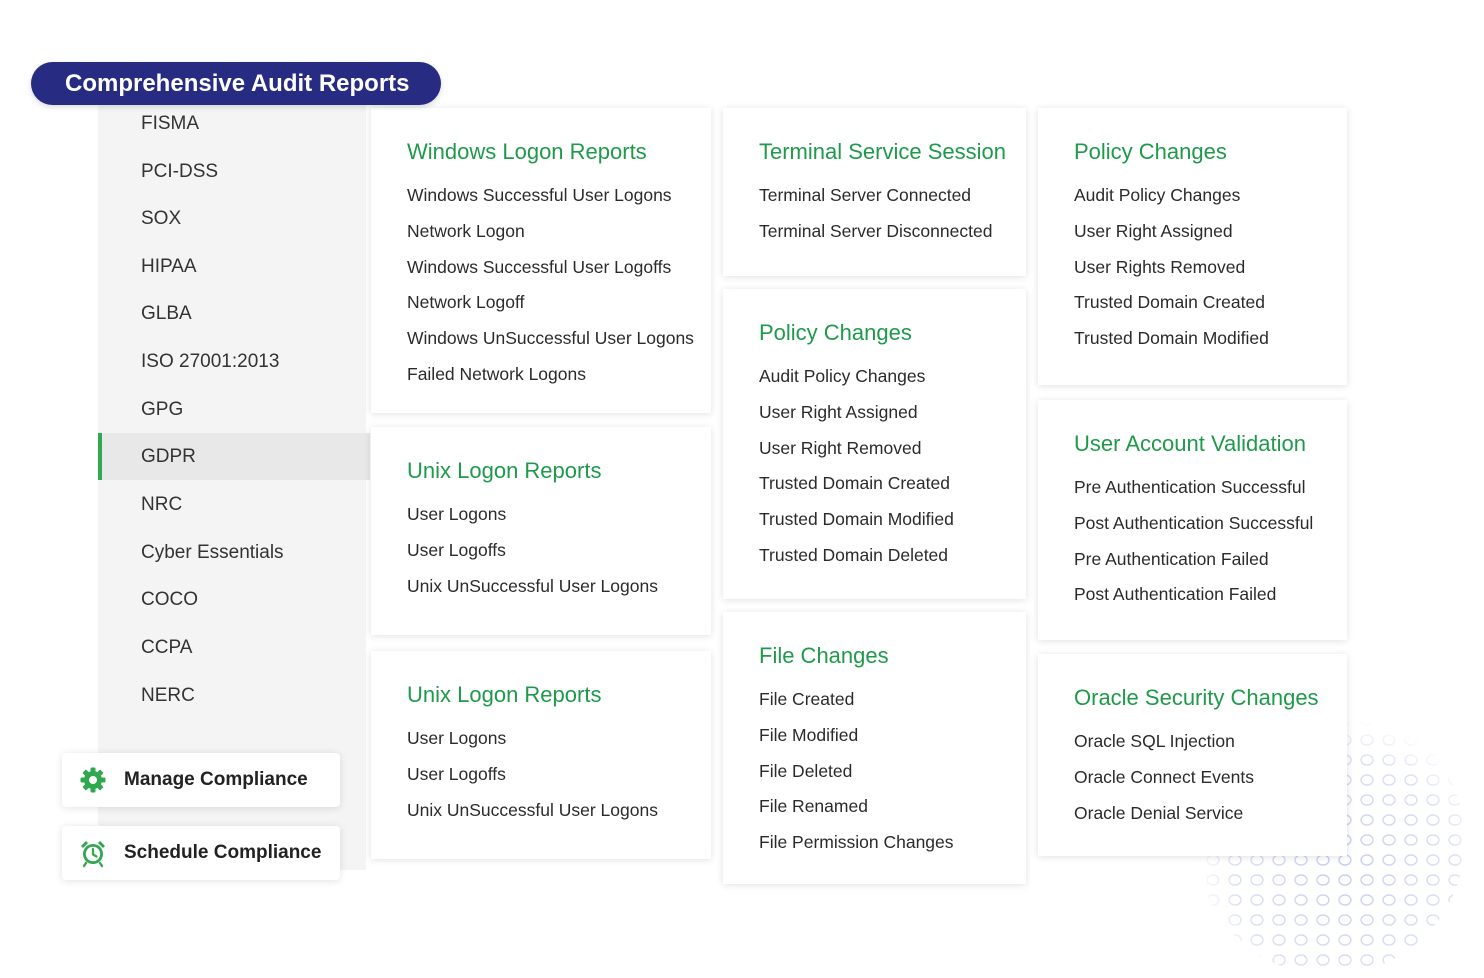 This screenshot has height=978, width=1484. Describe the element at coordinates (892, 453) in the screenshot. I see `report-link: User Right Removed` at that location.